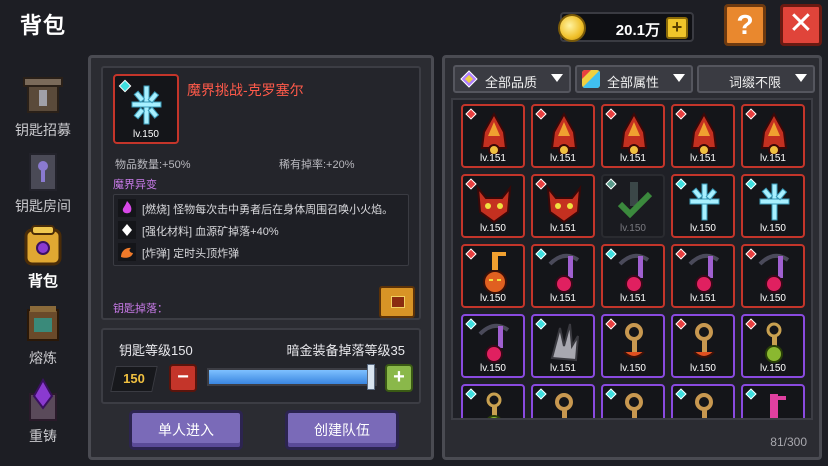 The image size is (828, 466). I want to click on explosion-icon, so click(127, 252).